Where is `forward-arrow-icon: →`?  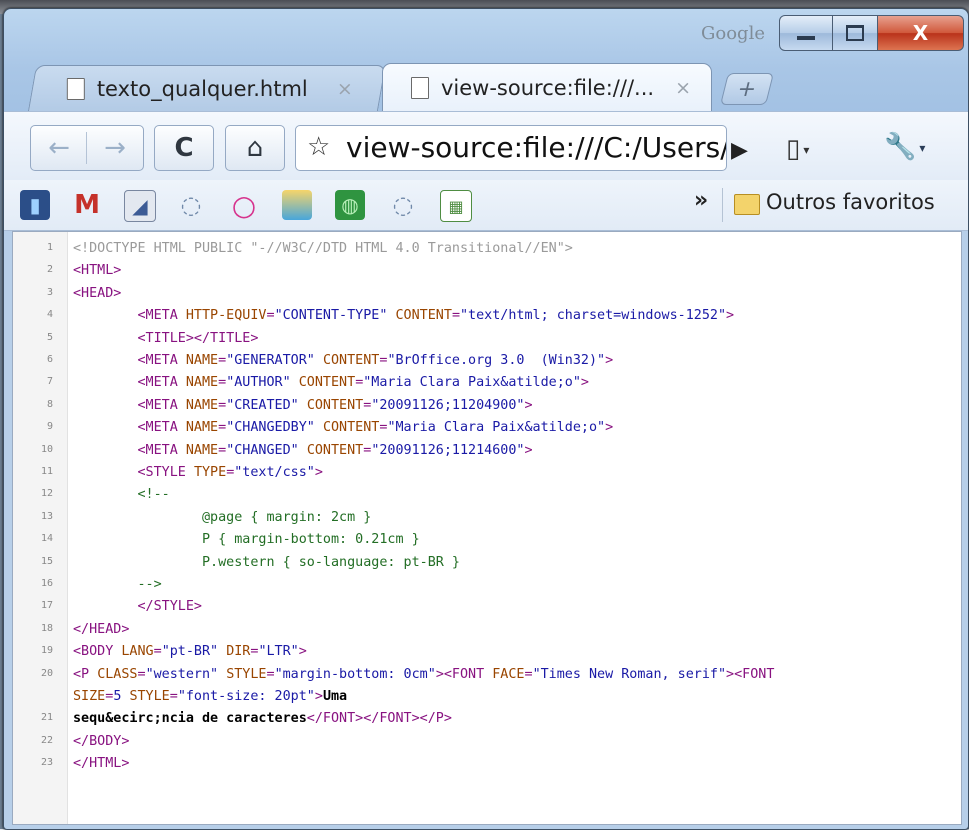
forward-arrow-icon: → is located at coordinates (115, 148).